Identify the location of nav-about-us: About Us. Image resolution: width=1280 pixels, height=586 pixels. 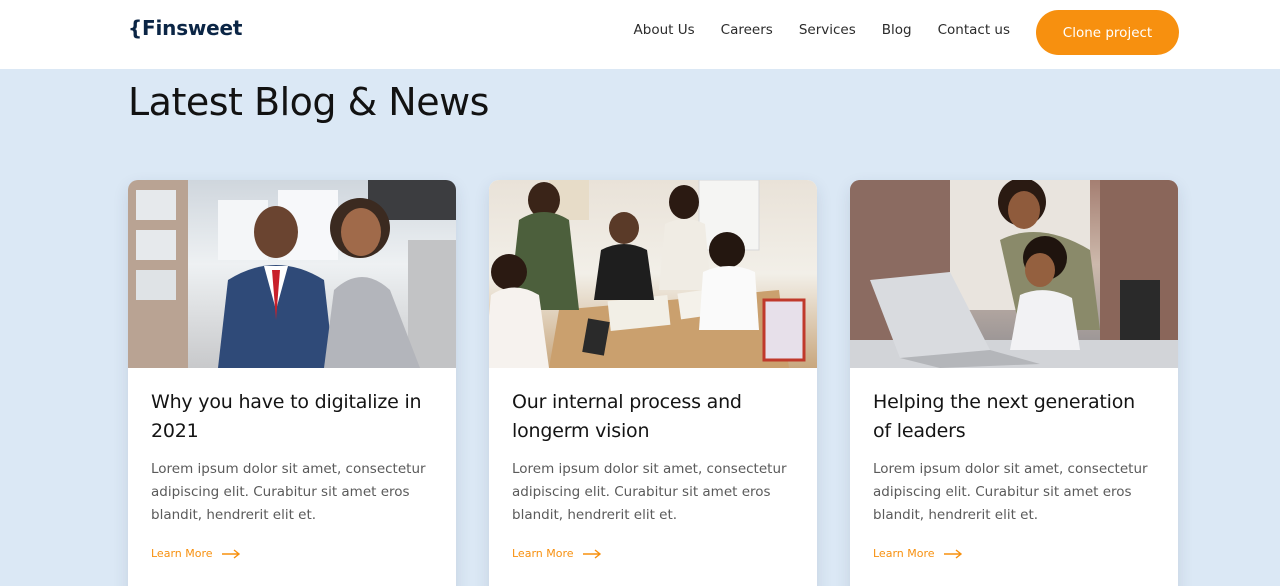
(664, 30).